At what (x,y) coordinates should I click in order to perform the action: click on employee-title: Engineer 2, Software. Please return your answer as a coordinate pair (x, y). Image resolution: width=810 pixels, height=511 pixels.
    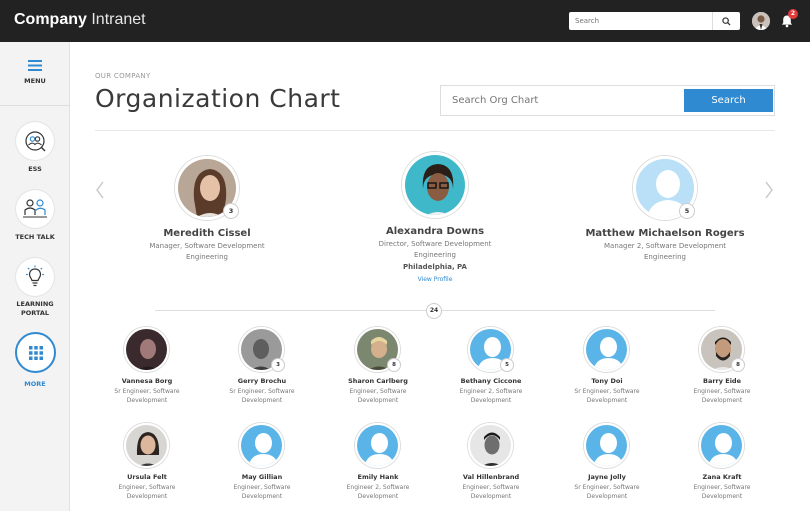
    Looking at the image, I should click on (378, 487).